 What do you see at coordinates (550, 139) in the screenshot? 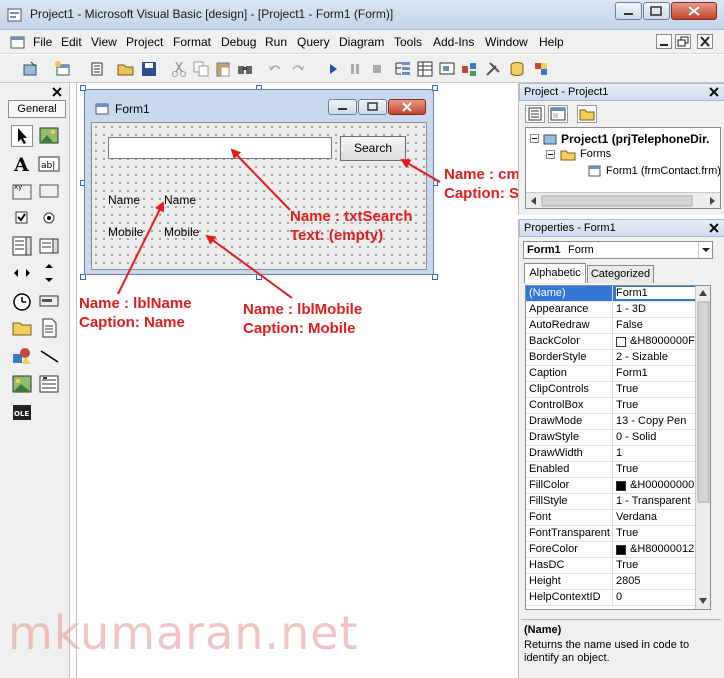
I see `project-icon` at bounding box center [550, 139].